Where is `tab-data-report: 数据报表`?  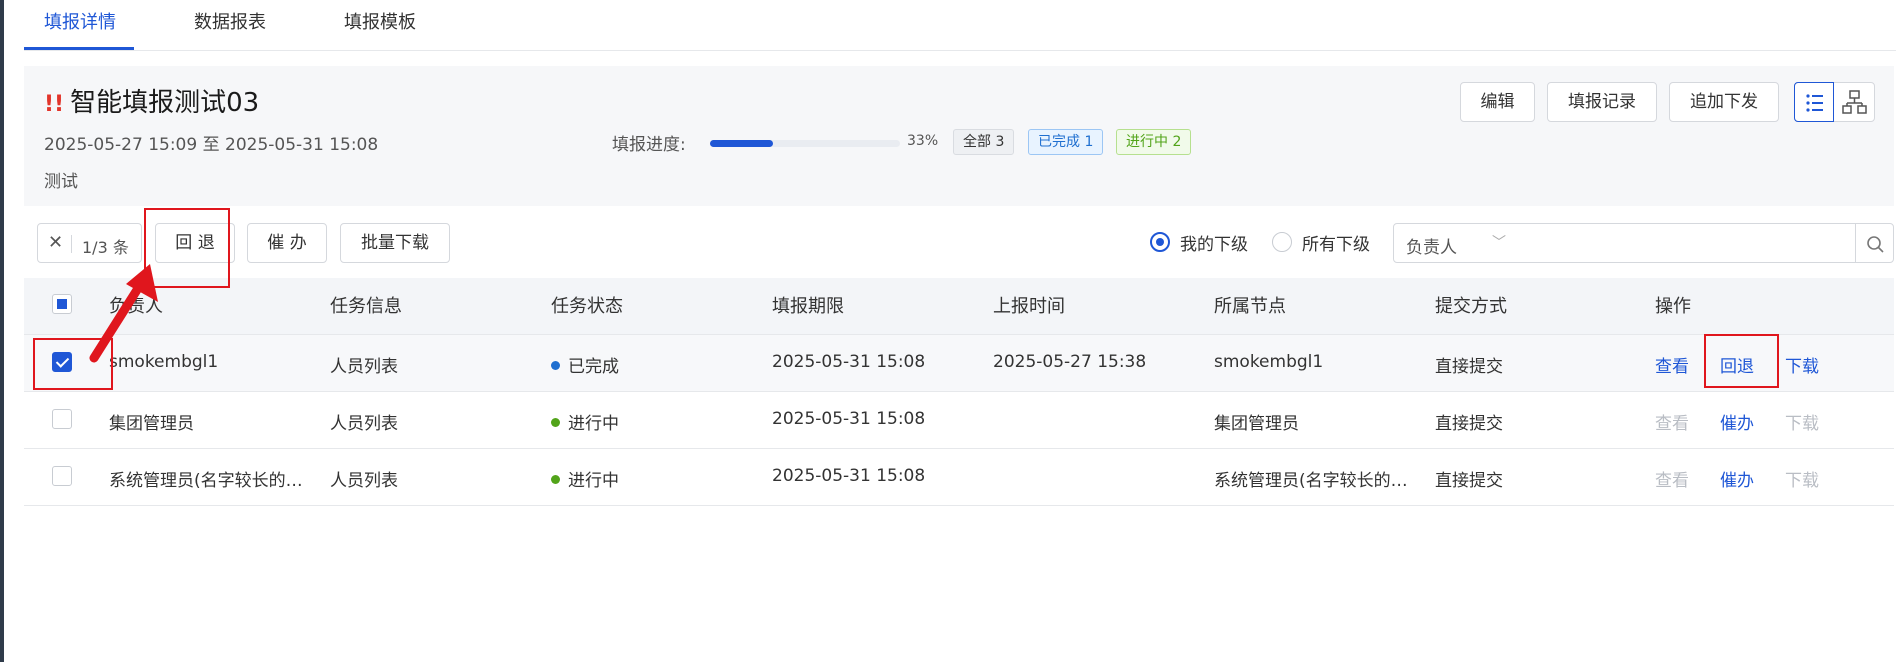 tab-data-report: 数据报表 is located at coordinates (230, 25).